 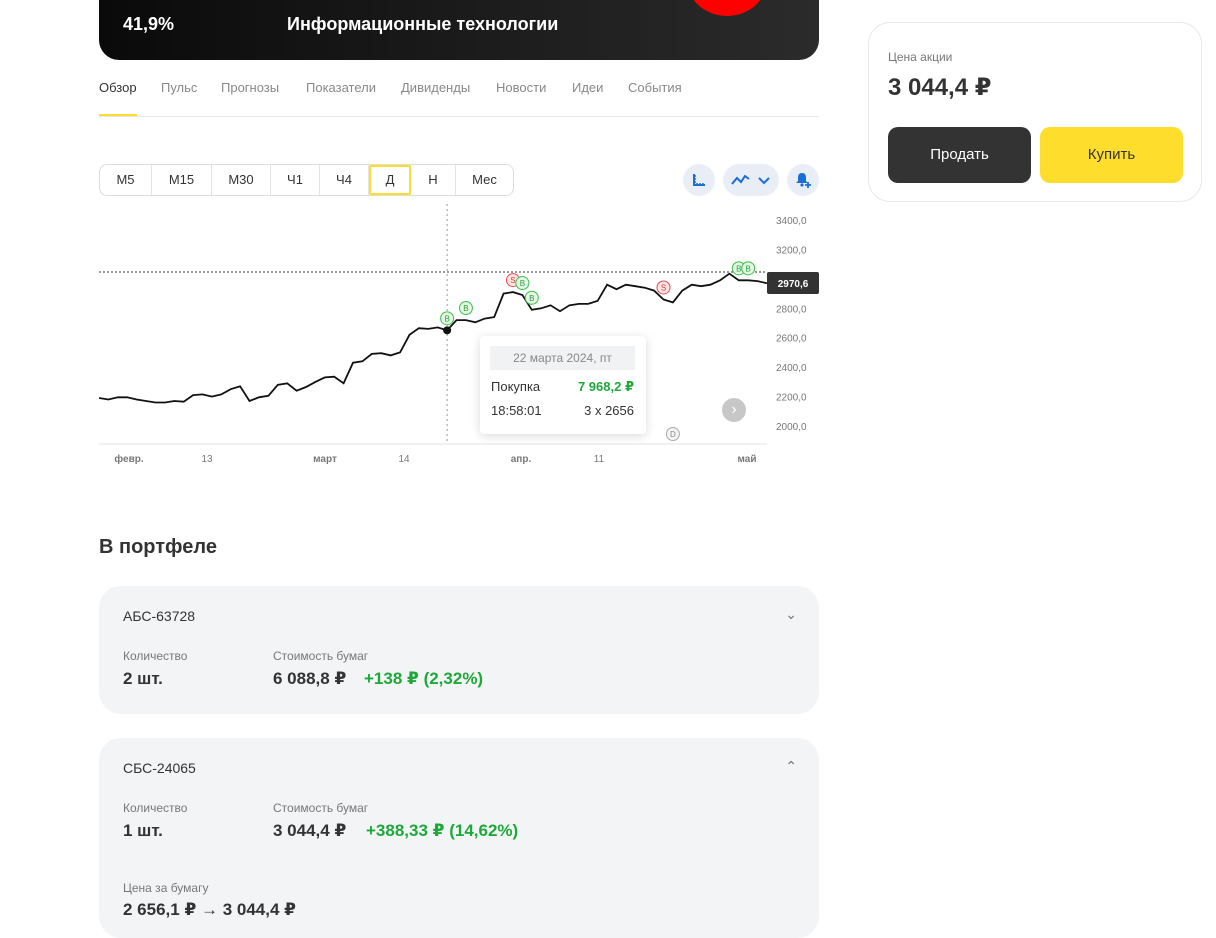 I want to click on timeframe-day: Д, so click(x=390, y=180).